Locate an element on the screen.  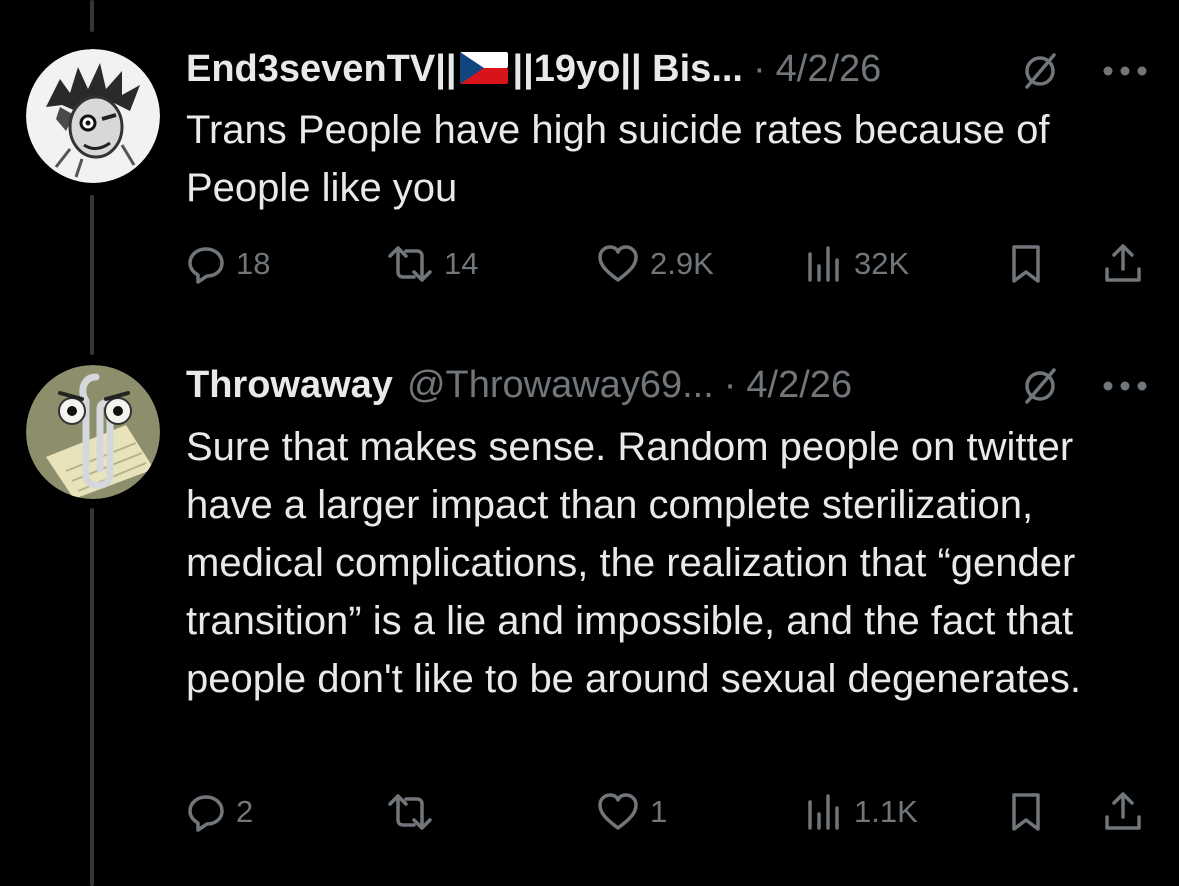
repost-button: 14 is located at coordinates (432, 264).